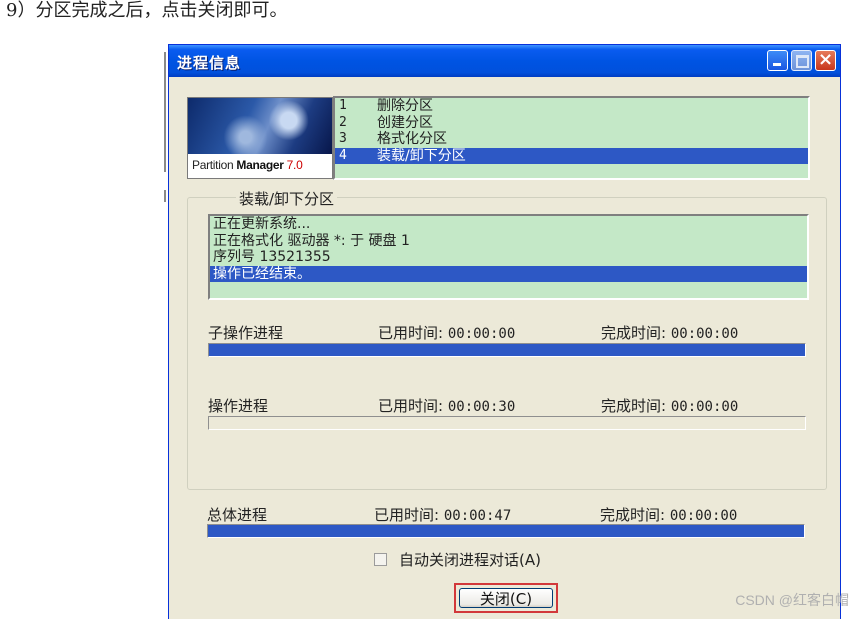 This screenshot has height=619, width=863. What do you see at coordinates (470, 559) in the screenshot?
I see `auto-close-label: 自动关闭进程对话(A)` at bounding box center [470, 559].